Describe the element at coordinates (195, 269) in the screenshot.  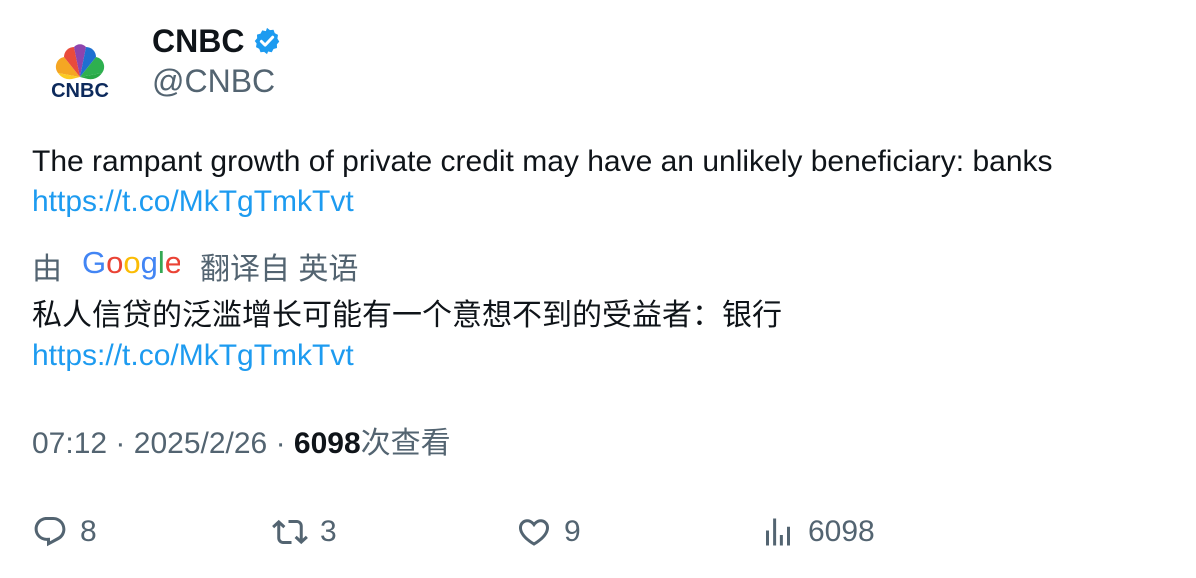
I see `translation-attribution: 由 Google 翻译自 英语` at that location.